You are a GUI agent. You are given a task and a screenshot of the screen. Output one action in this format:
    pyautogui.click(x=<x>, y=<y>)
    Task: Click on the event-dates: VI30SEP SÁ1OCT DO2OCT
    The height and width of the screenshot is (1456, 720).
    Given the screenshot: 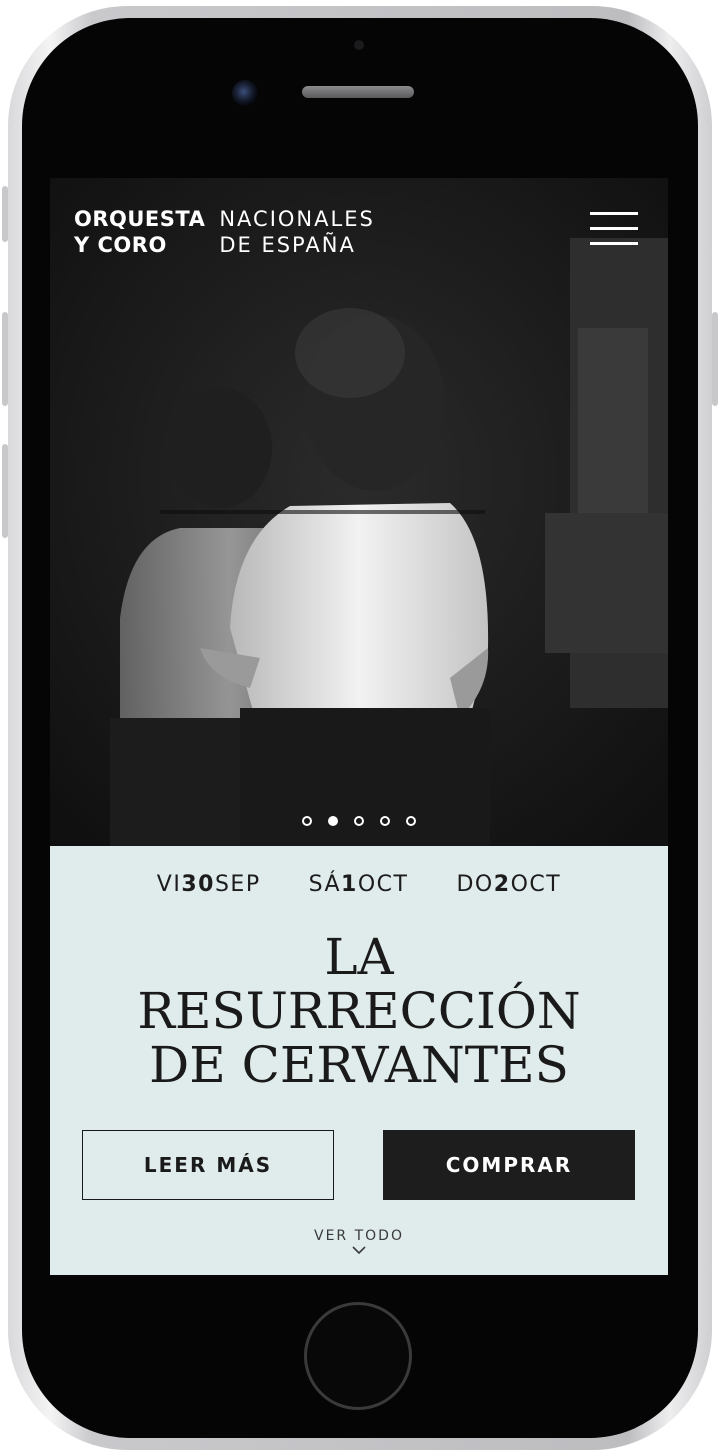 What is the action you would take?
    pyautogui.click(x=359, y=884)
    